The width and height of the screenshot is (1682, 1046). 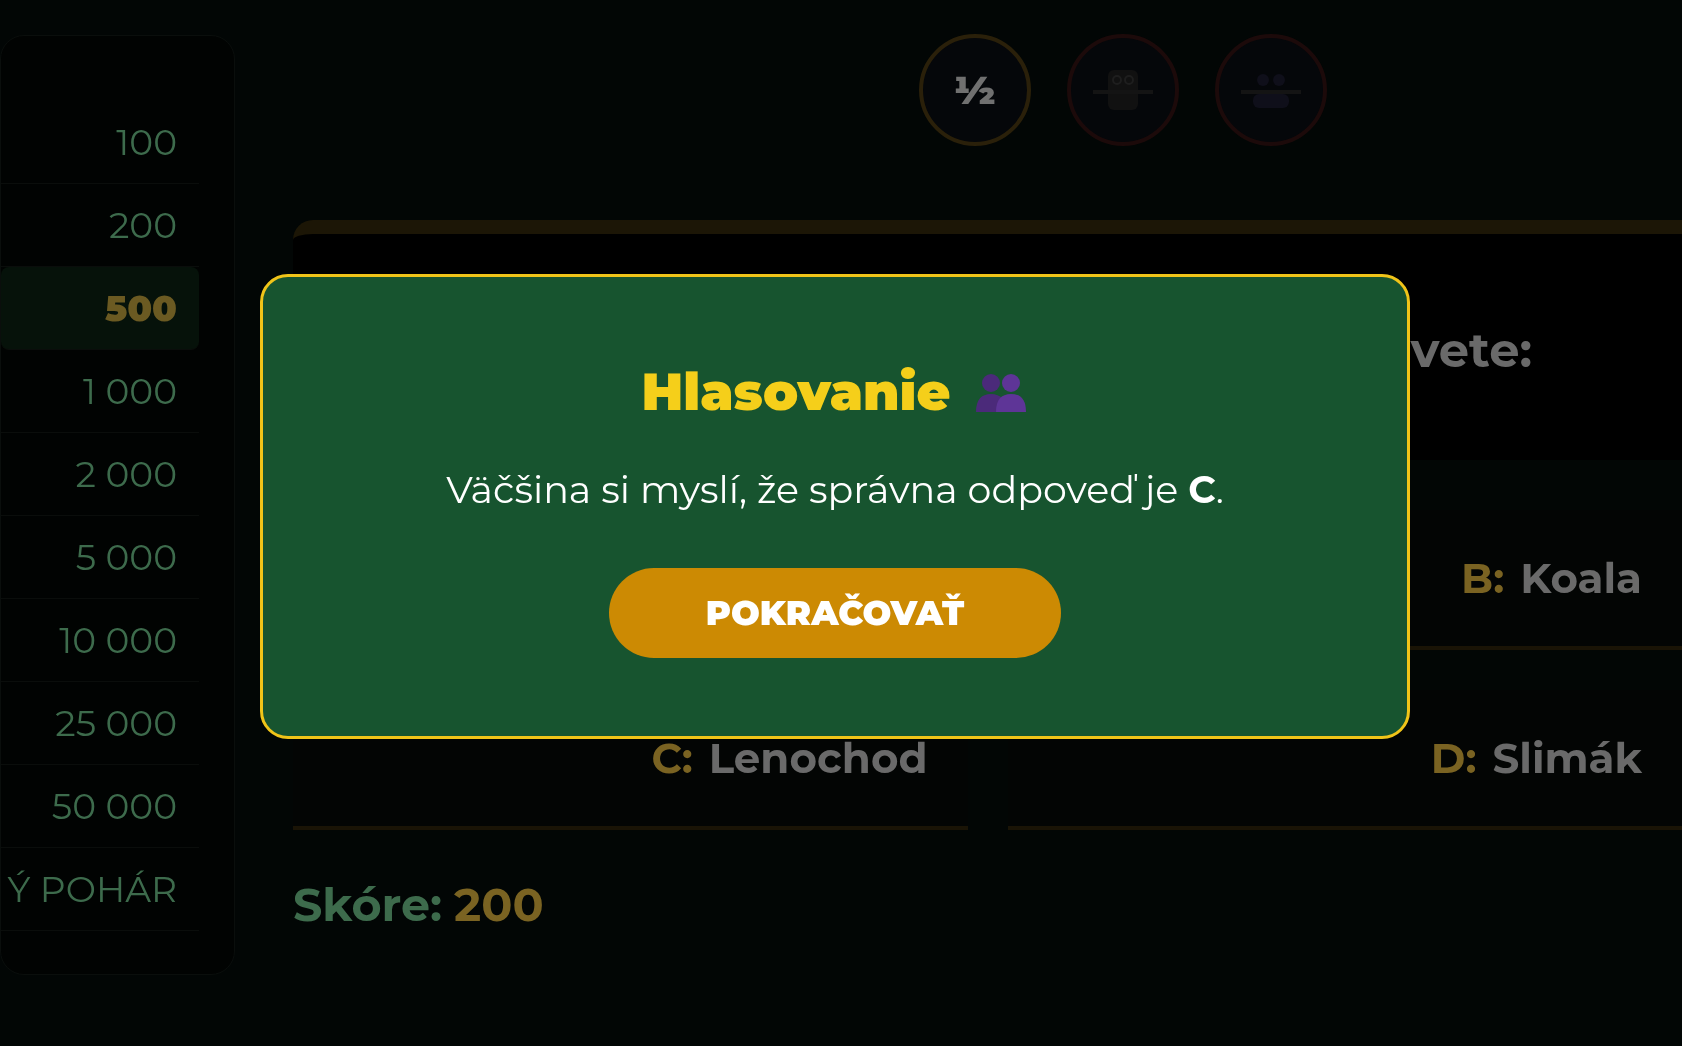 What do you see at coordinates (1471, 350) in the screenshot?
I see `question-text: vete:` at bounding box center [1471, 350].